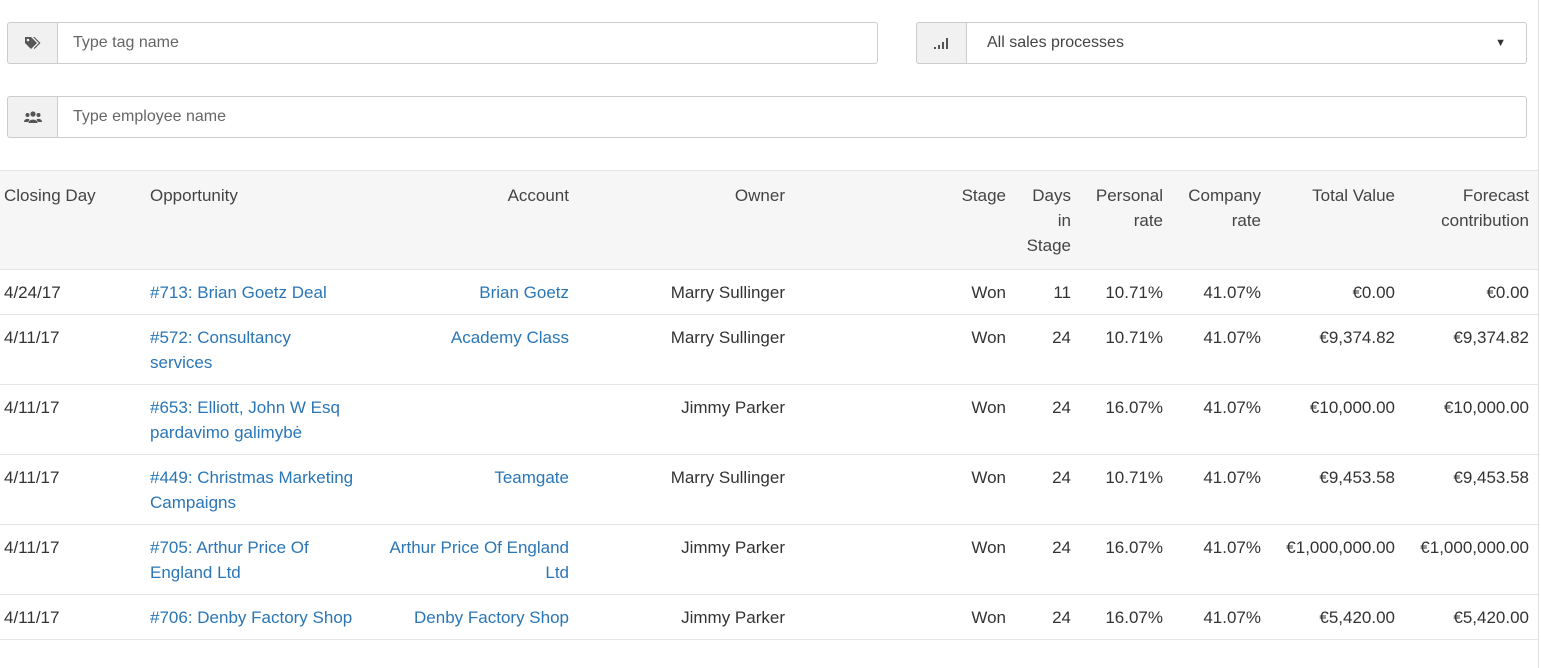 Image resolution: width=1541 pixels, height=668 pixels. Describe the element at coordinates (1471, 349) in the screenshot. I see `forecast-contribution-cell: €9,374.82` at that location.